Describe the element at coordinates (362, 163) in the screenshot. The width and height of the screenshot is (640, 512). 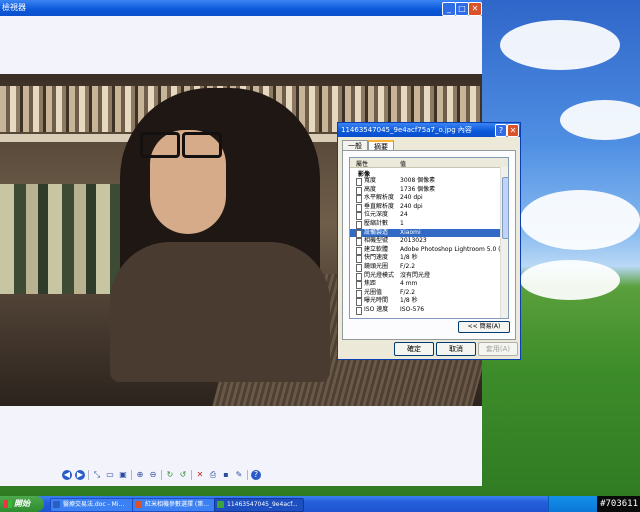
I see `column-header-property: 屬性` at that location.